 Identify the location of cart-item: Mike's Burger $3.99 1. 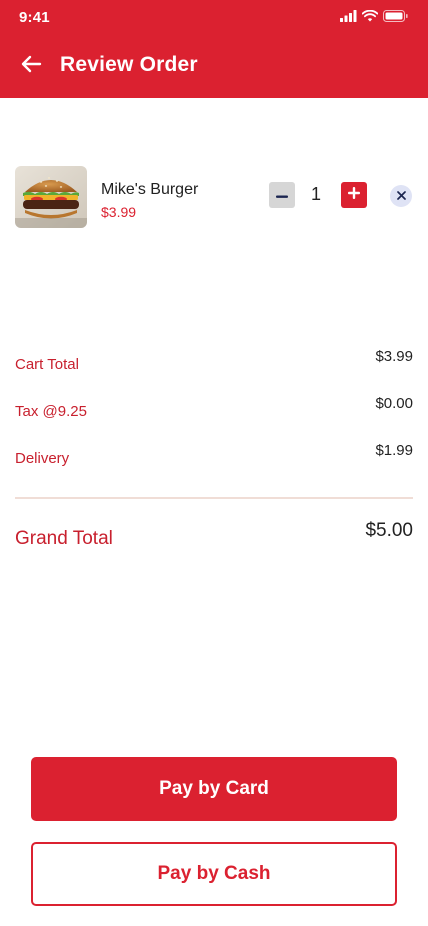
(215, 197).